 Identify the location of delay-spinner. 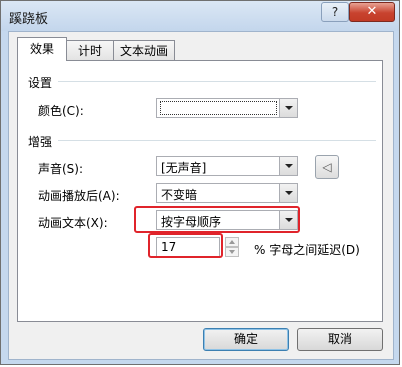
(232, 247).